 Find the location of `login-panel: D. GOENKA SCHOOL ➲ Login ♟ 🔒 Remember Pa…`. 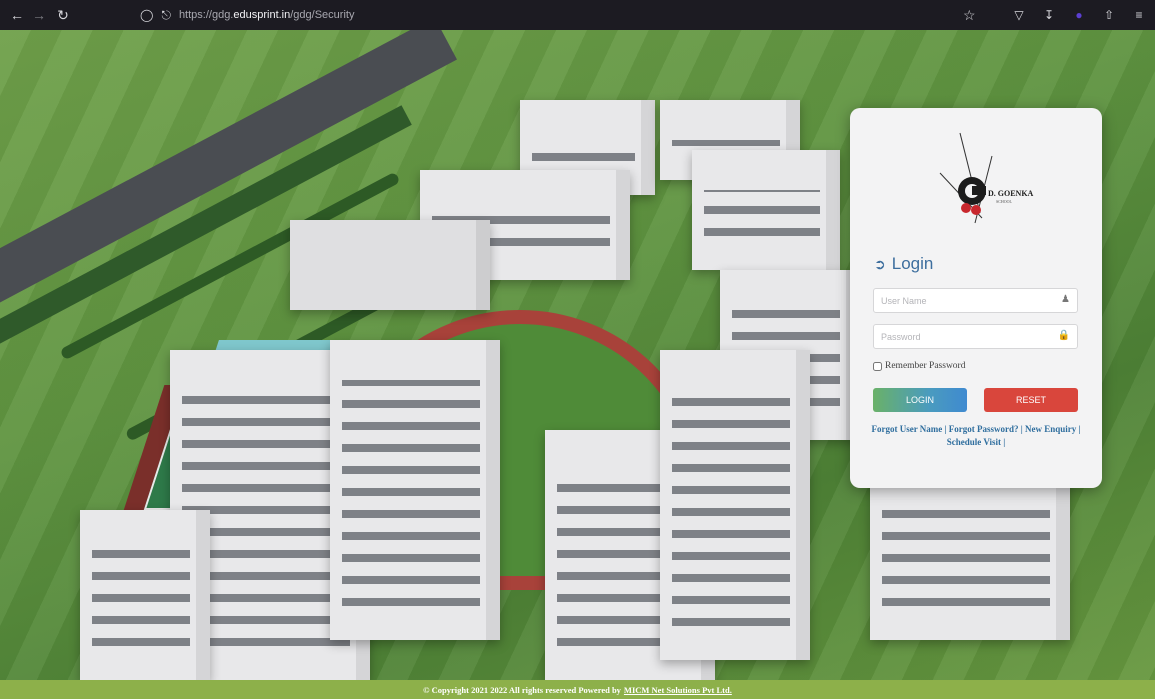

login-panel: D. GOENKA SCHOOL ➲ Login ♟ 🔒 Remember Pa… is located at coordinates (976, 298).